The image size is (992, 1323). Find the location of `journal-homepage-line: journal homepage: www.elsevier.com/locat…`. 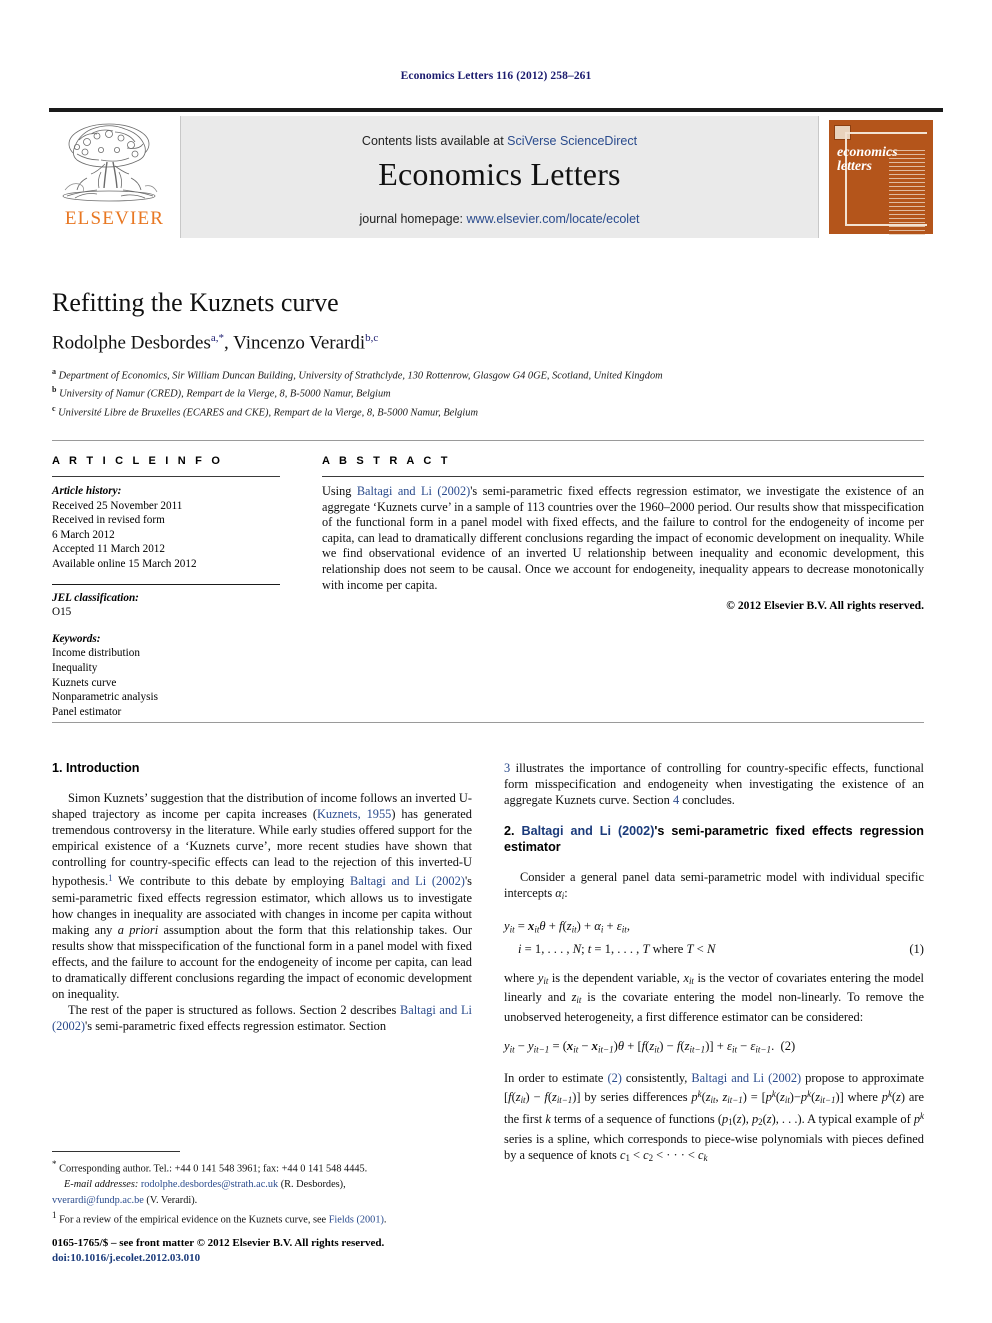

journal-homepage-line: journal homepage: www.elsevier.com/locat… is located at coordinates (499, 219).